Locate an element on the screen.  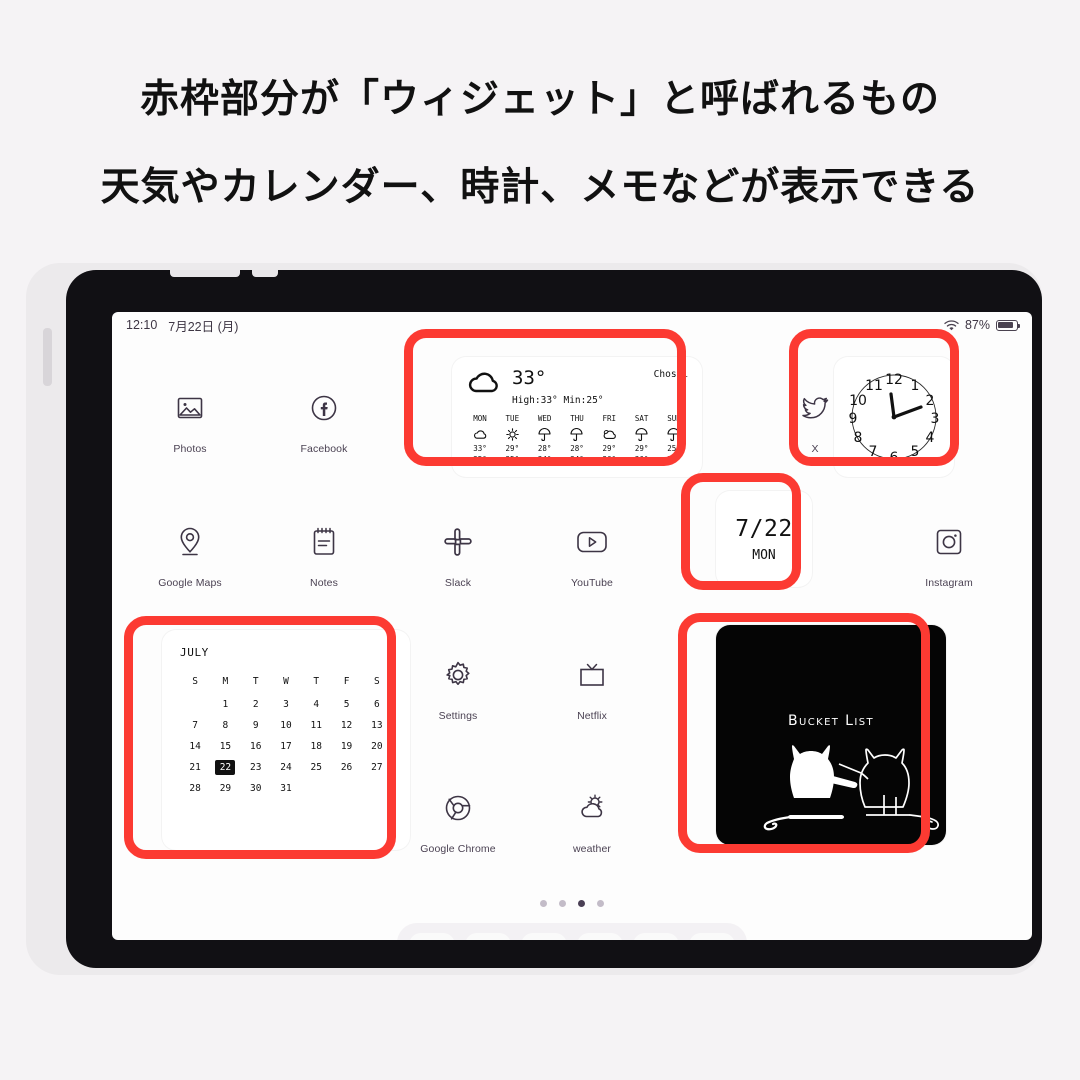
dock-item-camera is located at coordinates (712, 936).